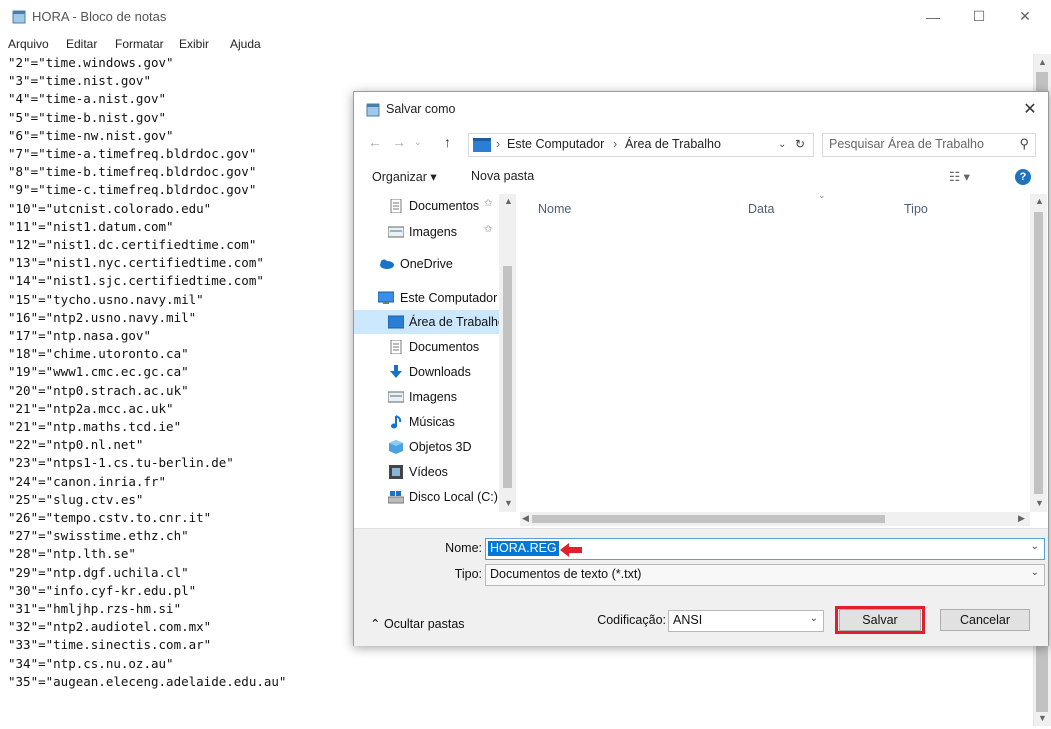 The image size is (1051, 729). What do you see at coordinates (424, 624) in the screenshot?
I see `hide-folders-label: Ocultar pastas` at bounding box center [424, 624].